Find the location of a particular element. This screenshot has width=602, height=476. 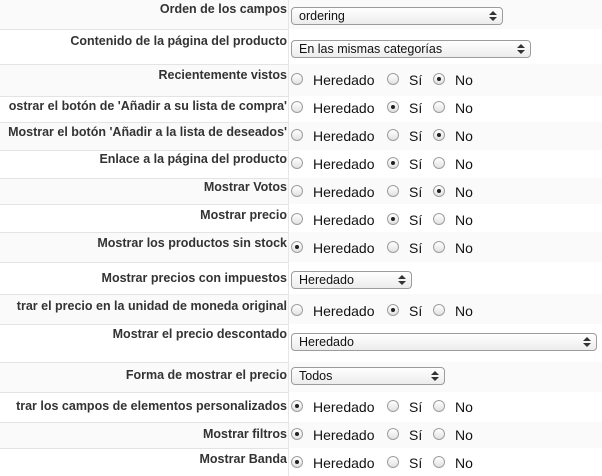

show-prices-with-tax-select: Heredado is located at coordinates (351, 280).